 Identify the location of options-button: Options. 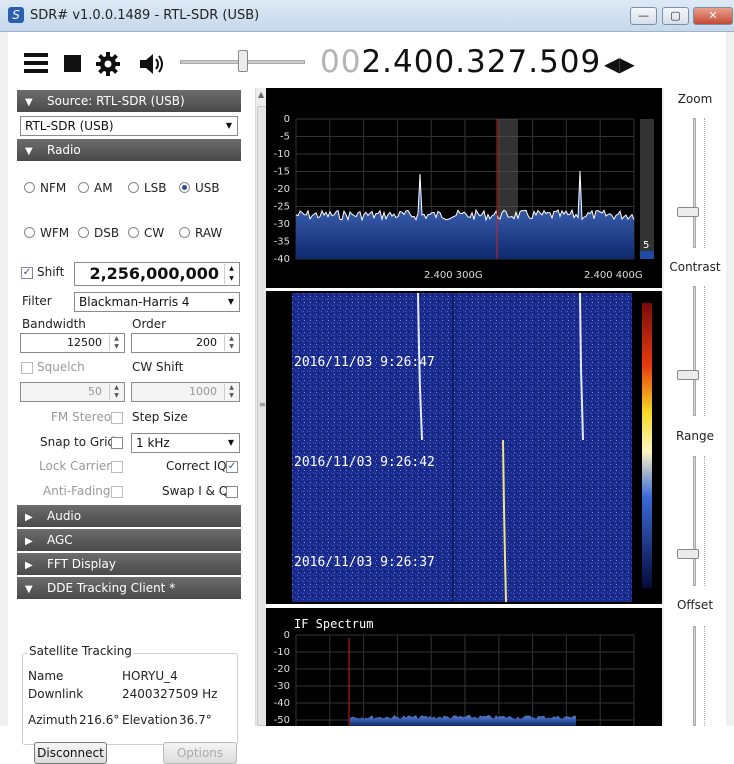
(200, 753).